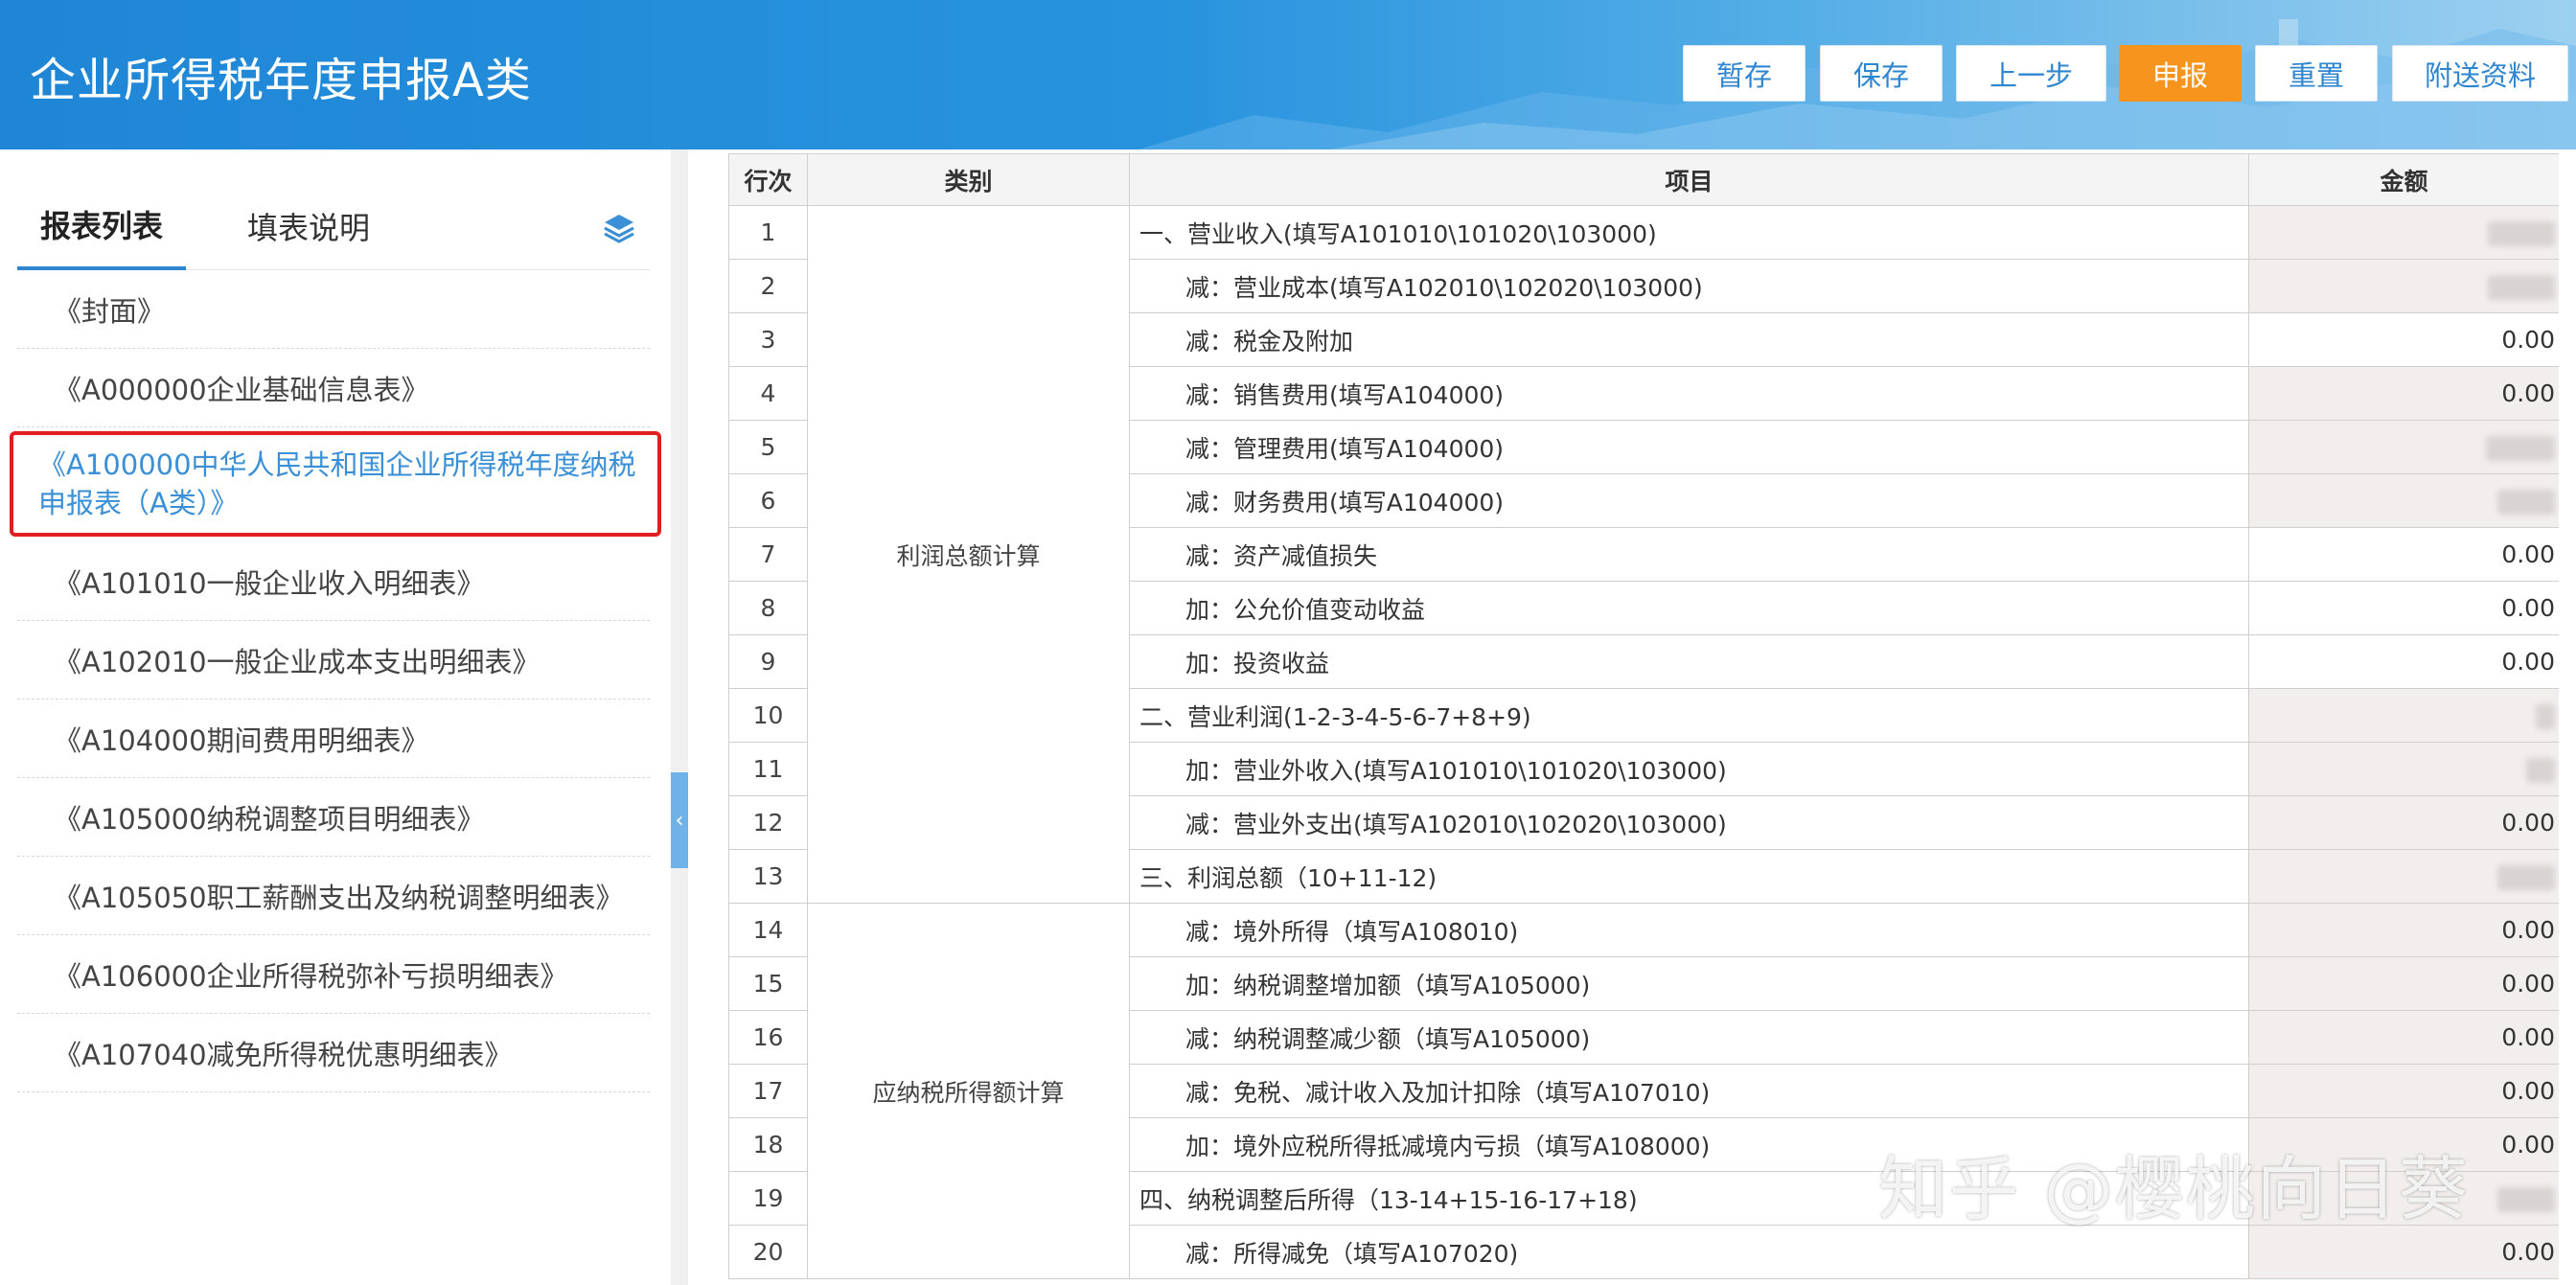 The image size is (2576, 1285). What do you see at coordinates (1689, 447) in the screenshot?
I see `row-item-label: 减：管理费用(填写A104000)` at bounding box center [1689, 447].